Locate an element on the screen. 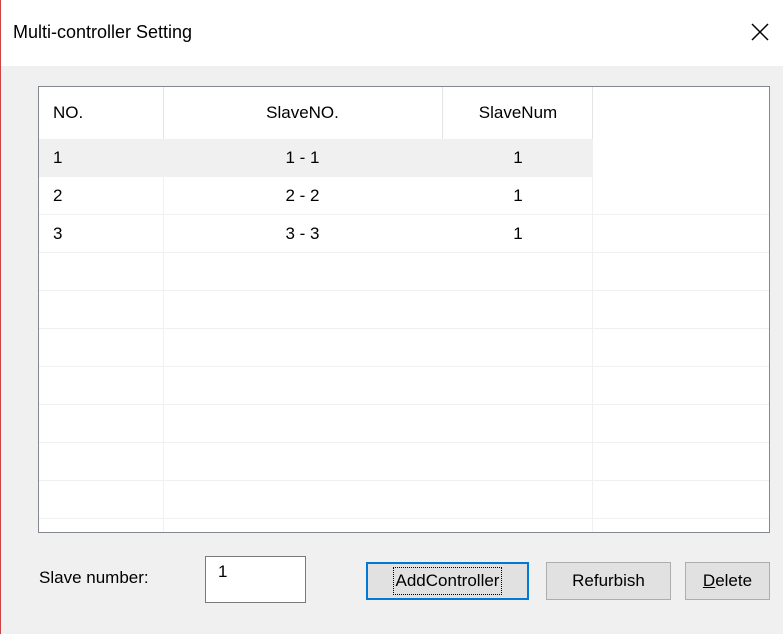  delete-button: Delete is located at coordinates (727, 581).